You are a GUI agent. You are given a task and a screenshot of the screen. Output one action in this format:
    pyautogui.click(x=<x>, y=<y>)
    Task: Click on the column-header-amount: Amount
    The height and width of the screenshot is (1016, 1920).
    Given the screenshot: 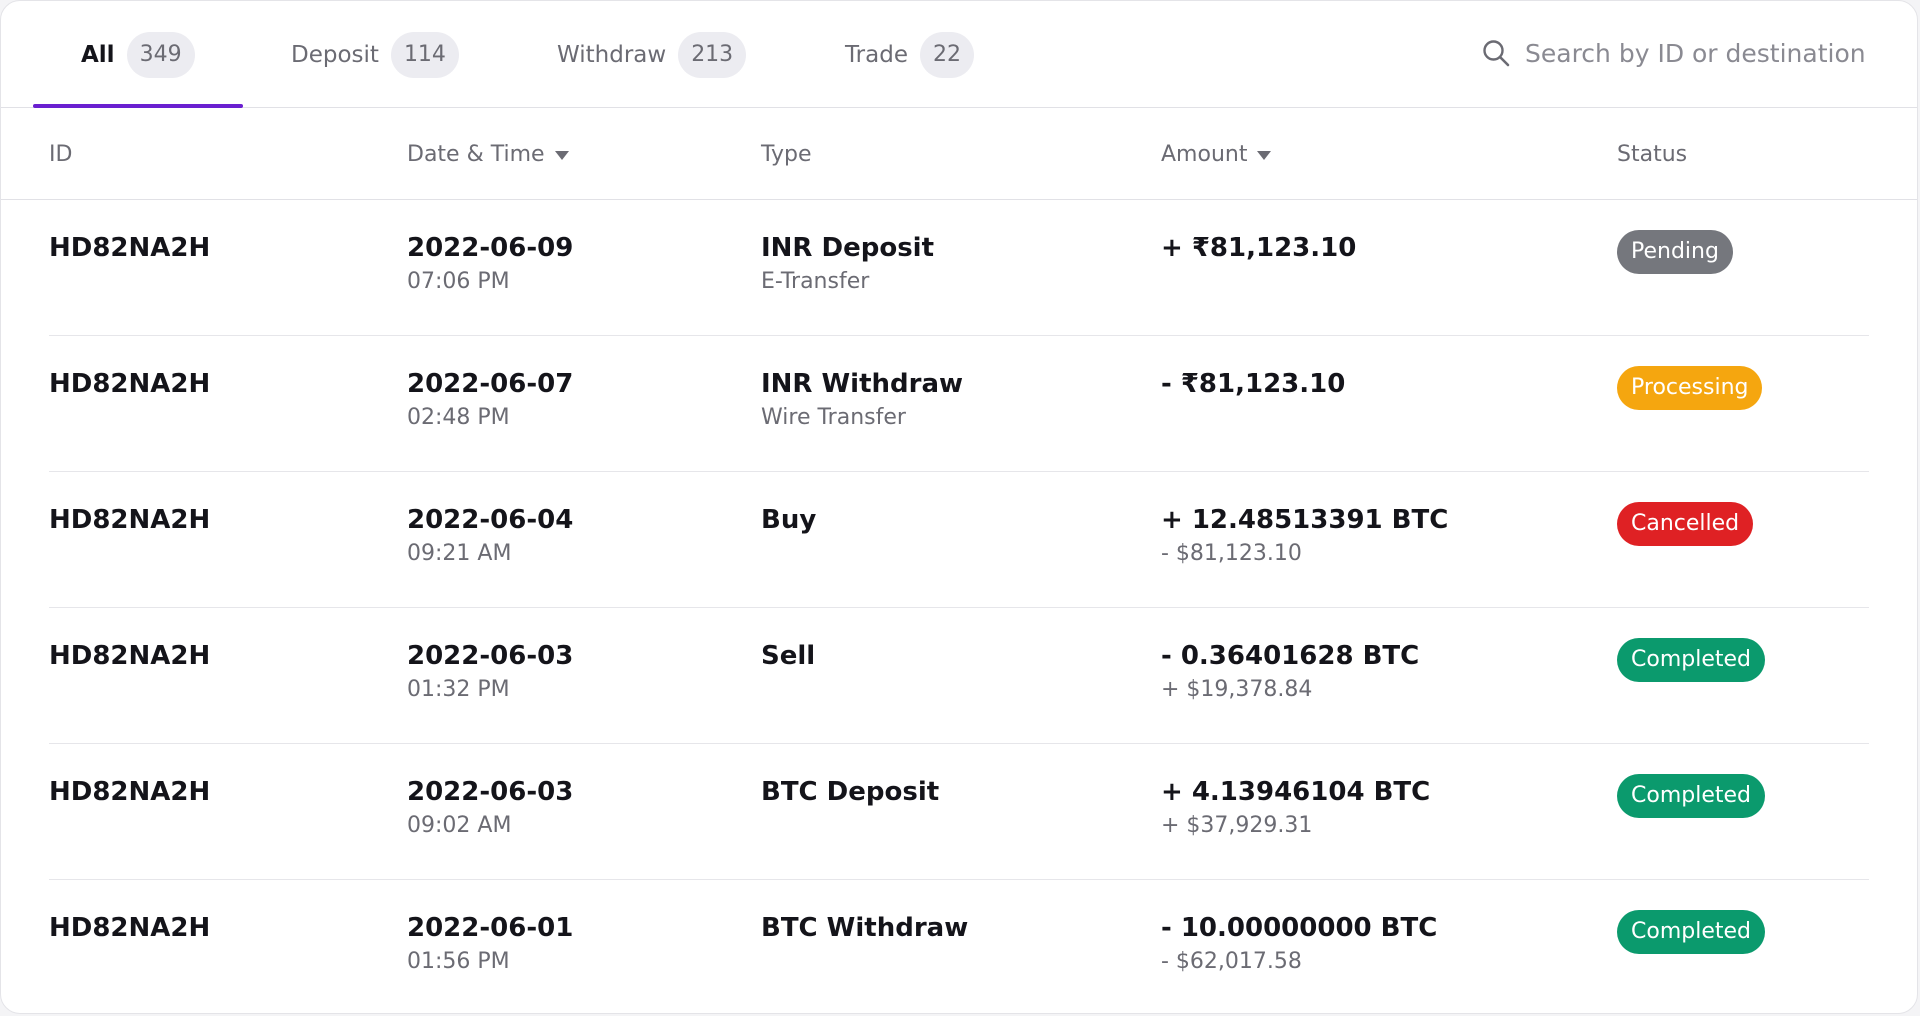 What is the action you would take?
    pyautogui.click(x=1216, y=154)
    